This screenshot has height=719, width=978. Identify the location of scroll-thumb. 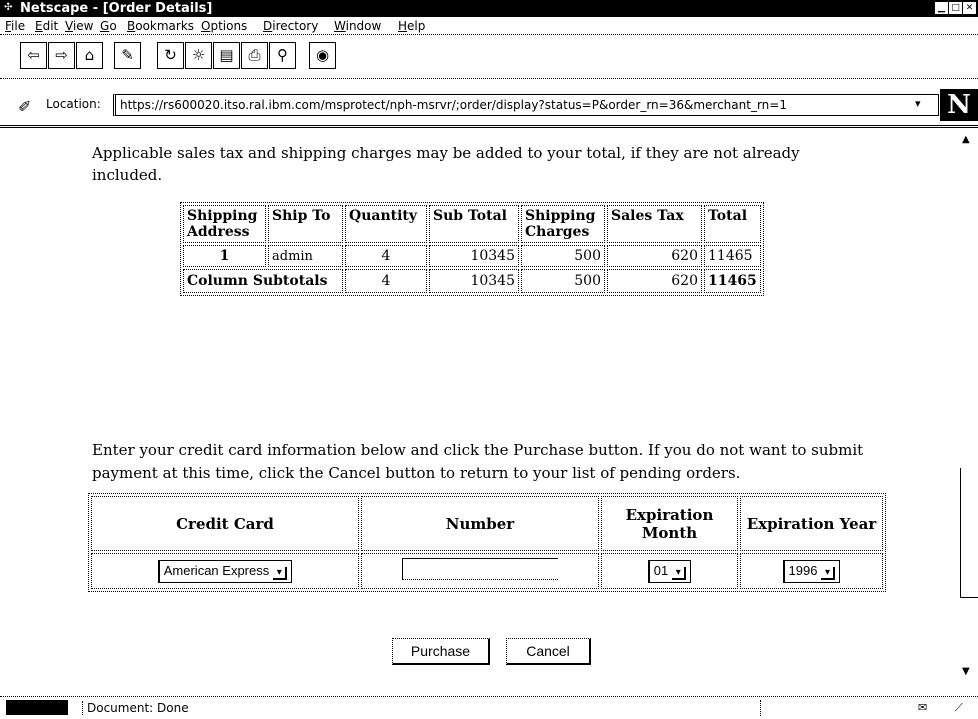
(969, 533).